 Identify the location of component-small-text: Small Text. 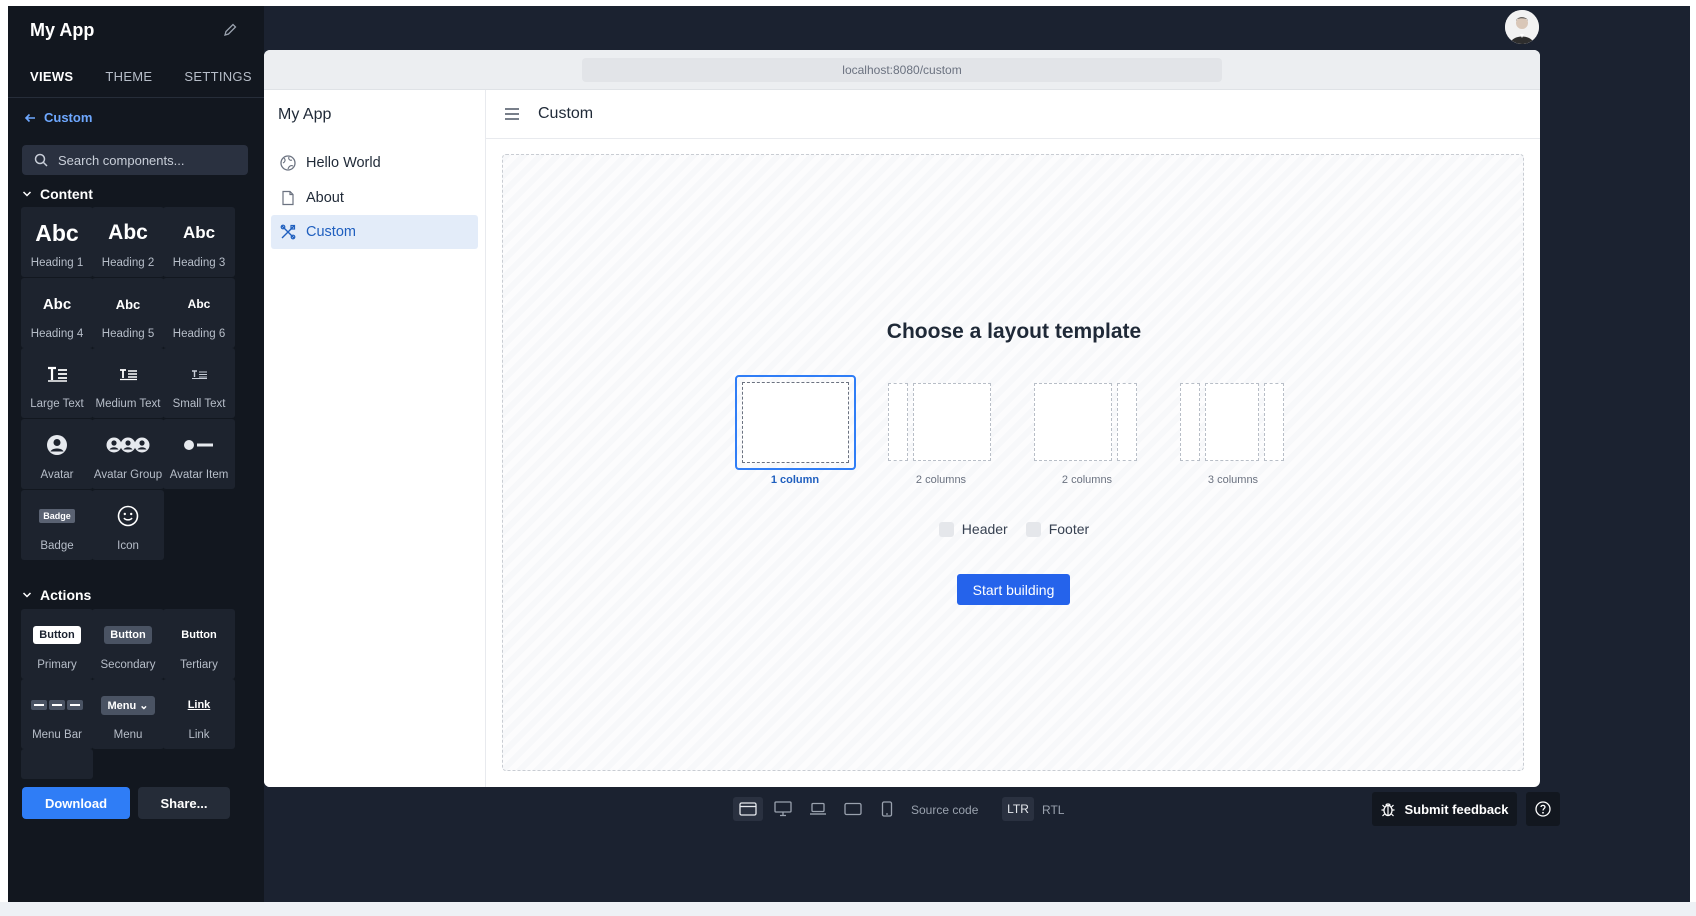
(199, 383).